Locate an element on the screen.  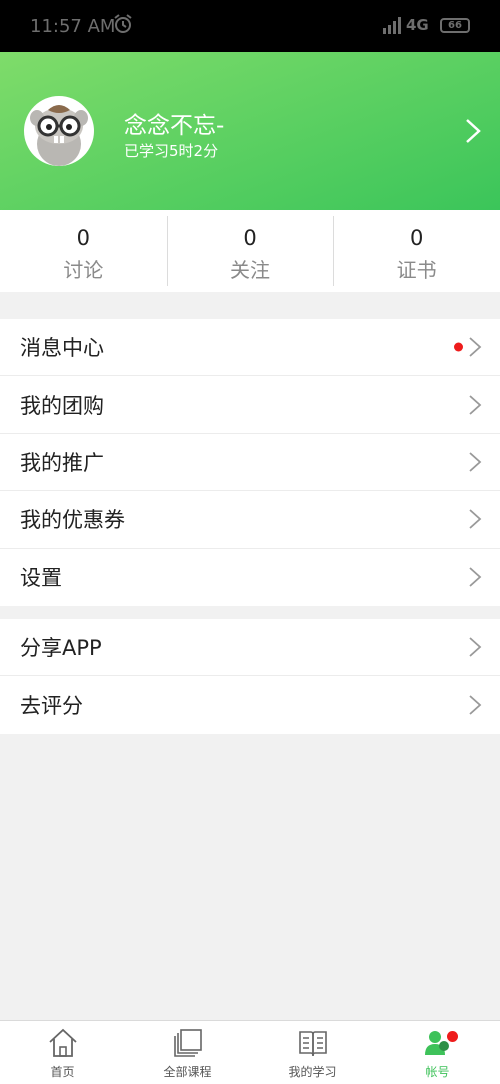
stat-label: 证书 is located at coordinates (416, 270).